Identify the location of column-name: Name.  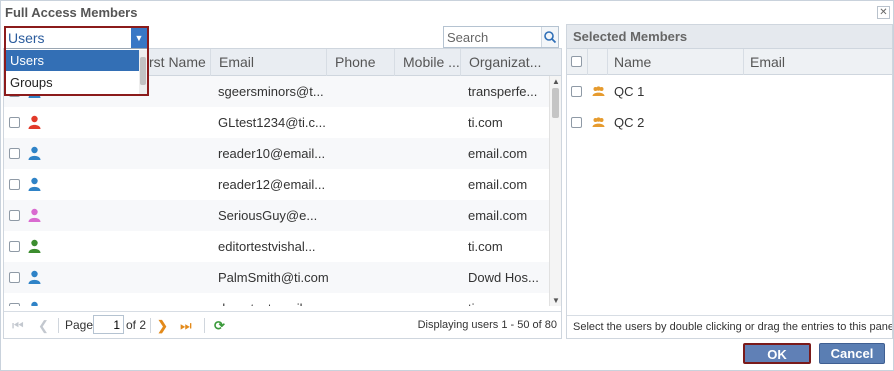
(675, 62).